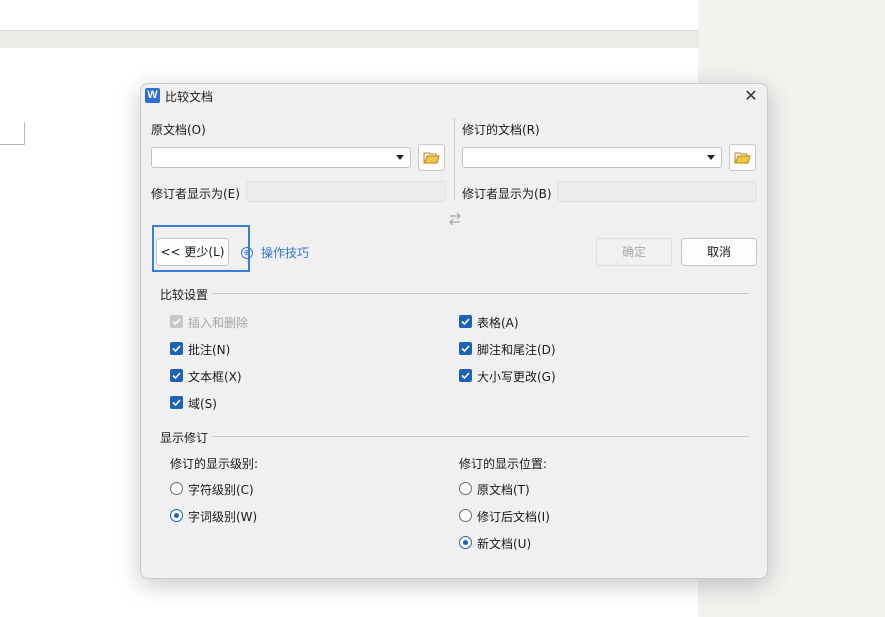  I want to click on character-level-radio, so click(176, 488).